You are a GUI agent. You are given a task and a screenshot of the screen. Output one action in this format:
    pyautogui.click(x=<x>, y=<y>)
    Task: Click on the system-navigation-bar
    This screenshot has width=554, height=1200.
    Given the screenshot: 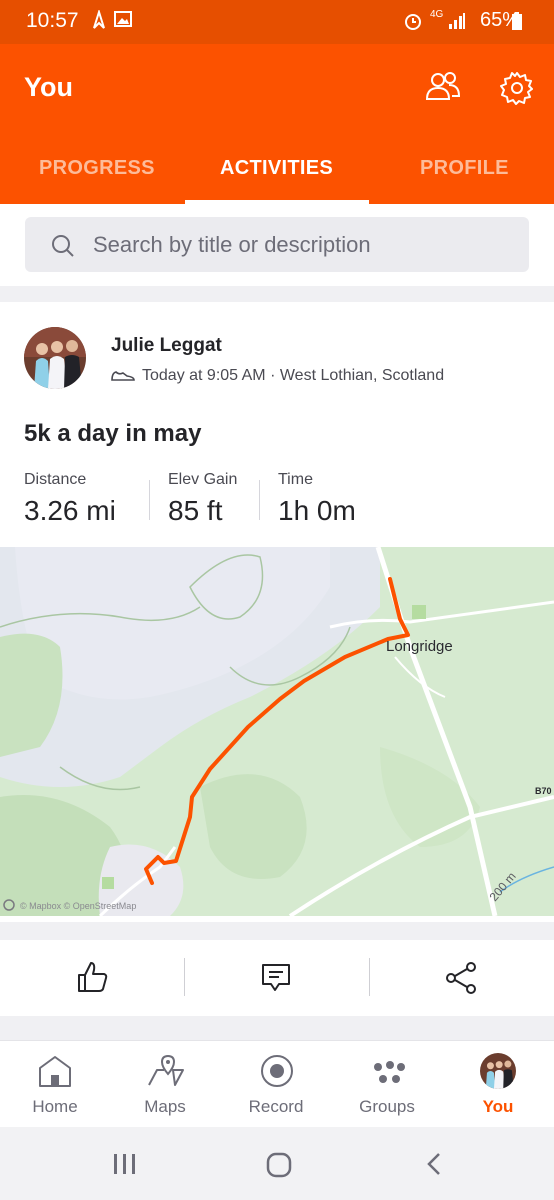 What is the action you would take?
    pyautogui.click(x=277, y=1163)
    